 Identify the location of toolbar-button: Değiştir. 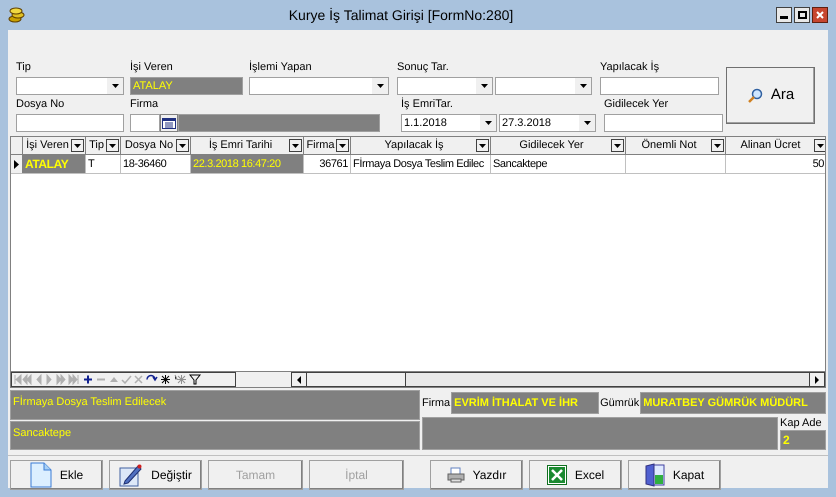
(155, 475).